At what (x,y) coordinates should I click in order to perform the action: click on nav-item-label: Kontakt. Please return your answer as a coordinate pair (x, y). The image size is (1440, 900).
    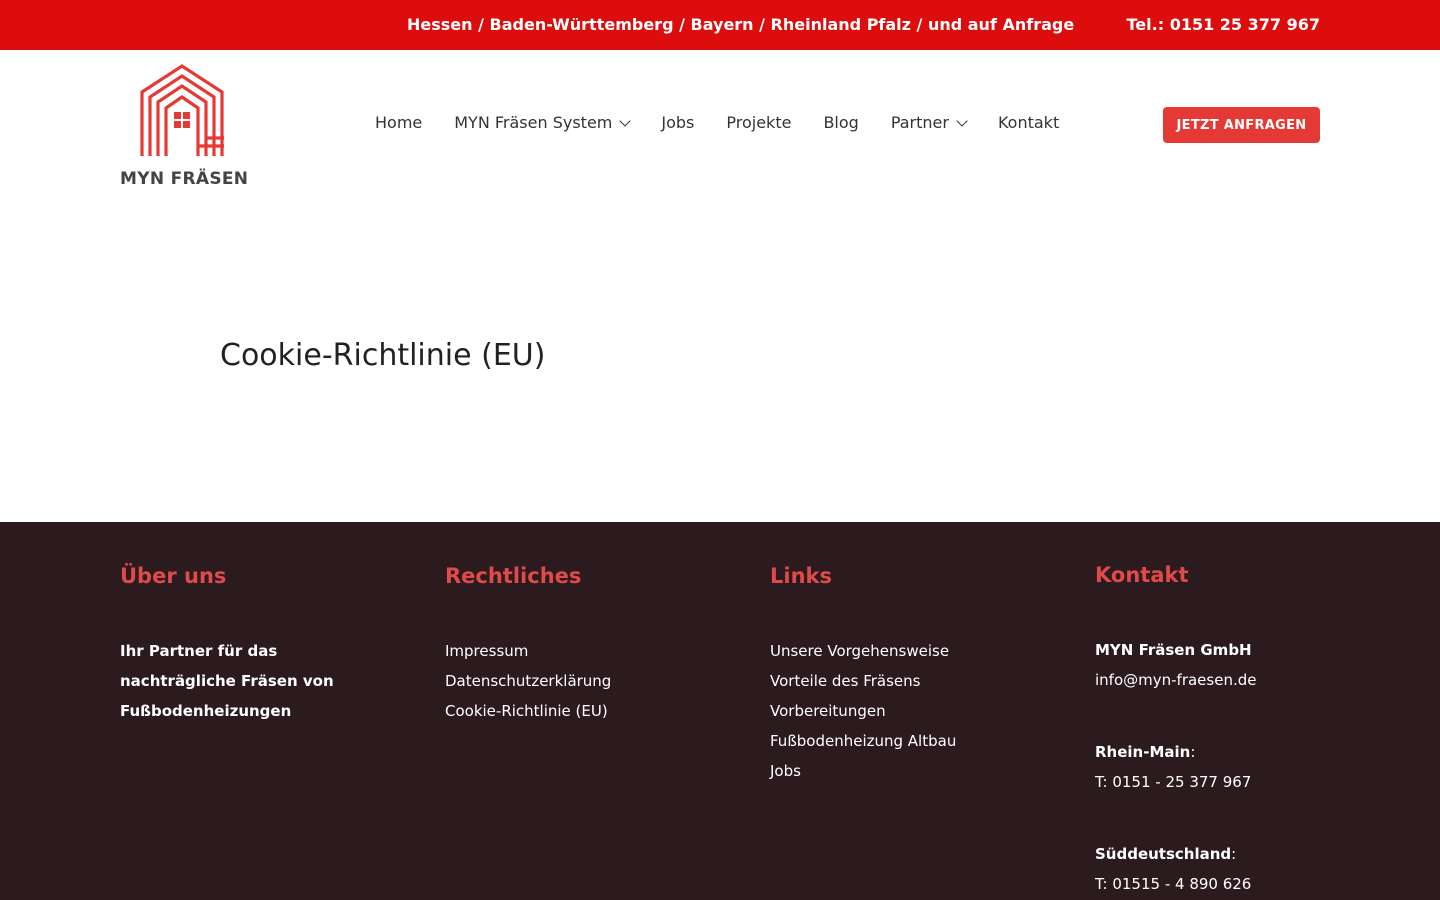
    Looking at the image, I should click on (1028, 122).